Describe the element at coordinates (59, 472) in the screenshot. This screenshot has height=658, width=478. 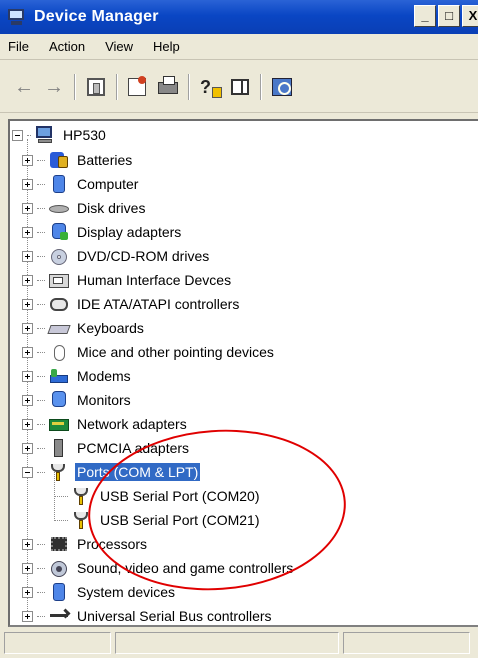
I see `port-icon` at that location.